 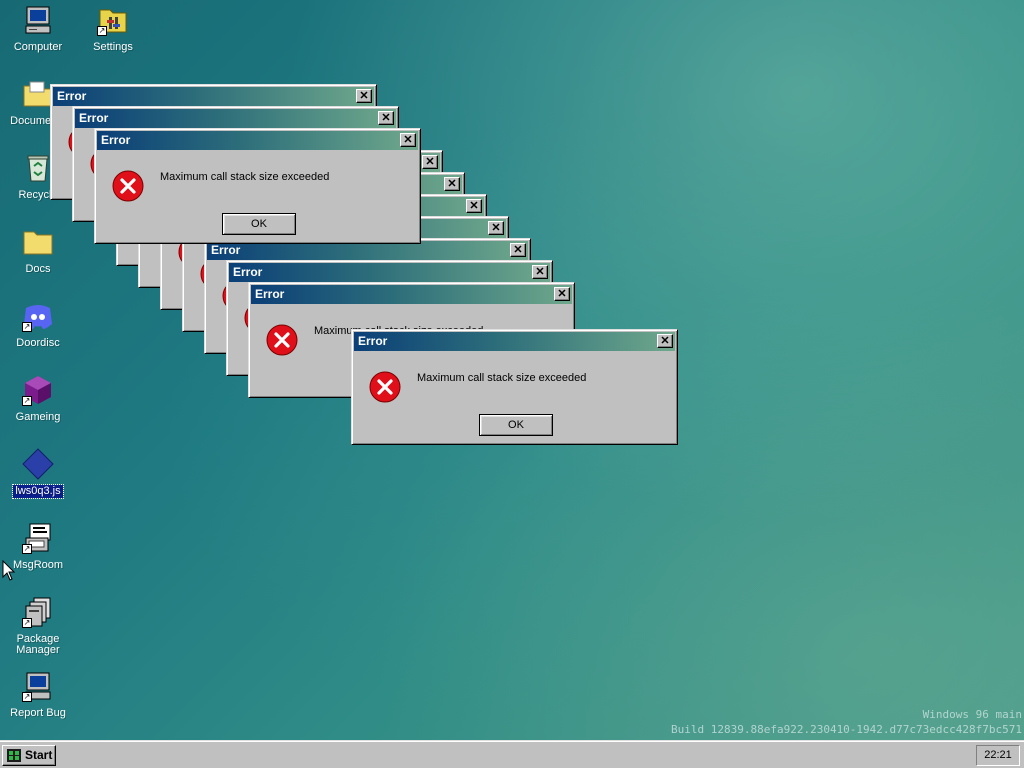 I want to click on desktop-icon-label: MsgRoom, so click(x=38, y=565).